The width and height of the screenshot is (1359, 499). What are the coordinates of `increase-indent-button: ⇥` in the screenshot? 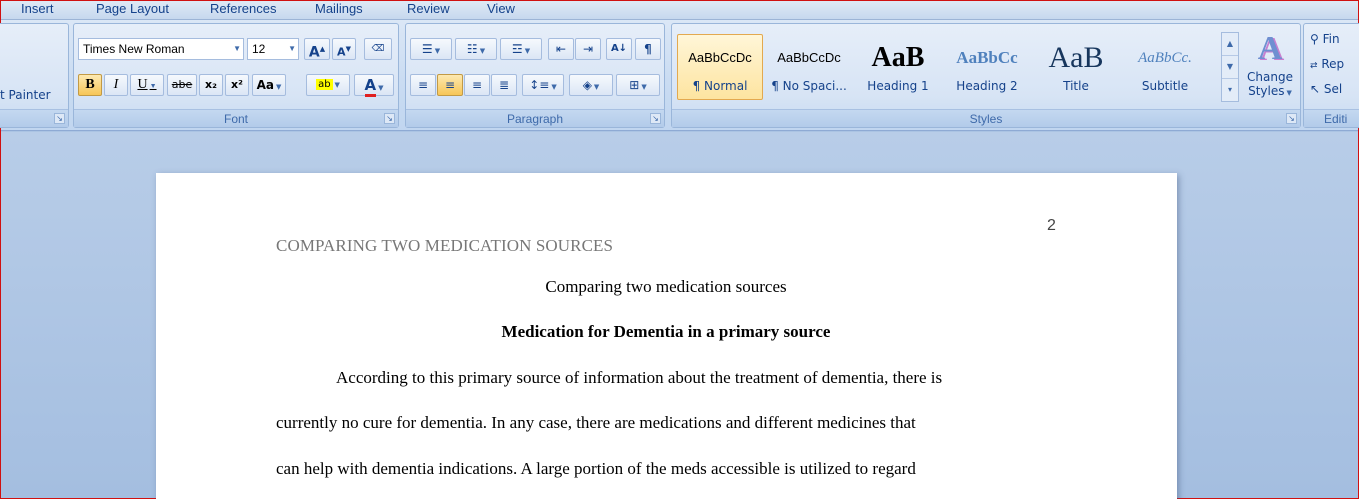 It's located at (588, 49).